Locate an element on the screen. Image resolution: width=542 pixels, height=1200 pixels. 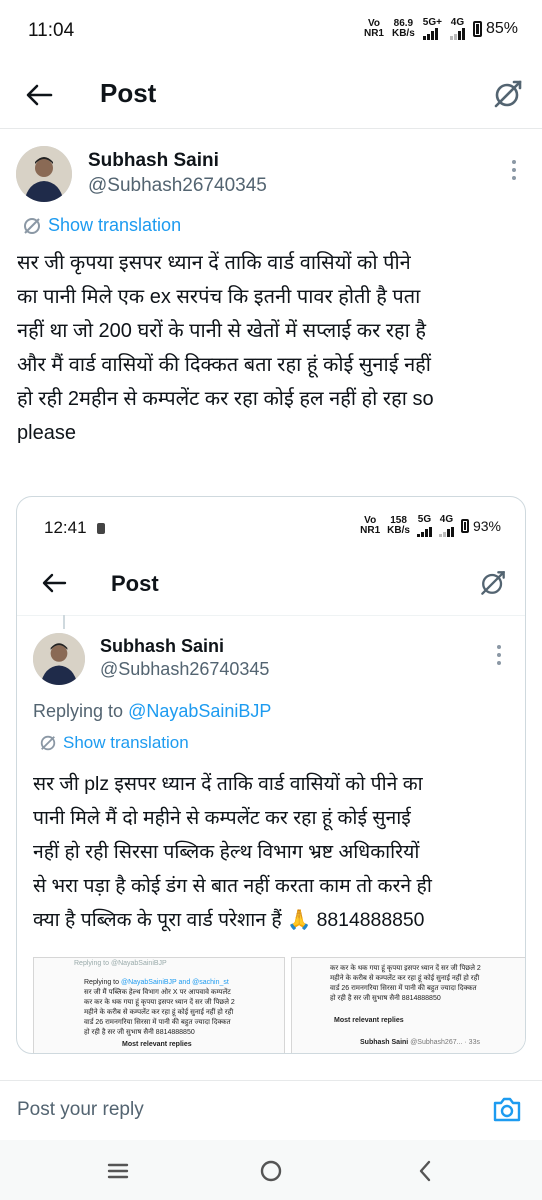
system-nav-bar is located at coordinates (271, 1170).